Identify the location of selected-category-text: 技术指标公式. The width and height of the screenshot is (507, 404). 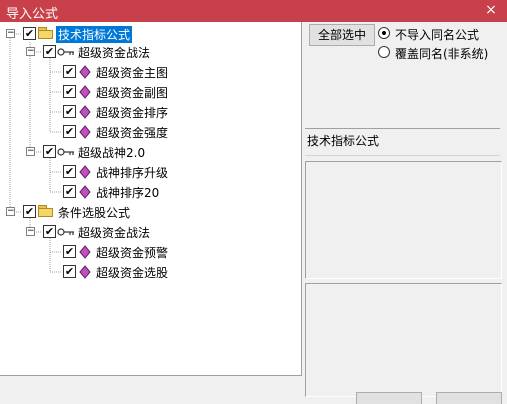
(343, 141).